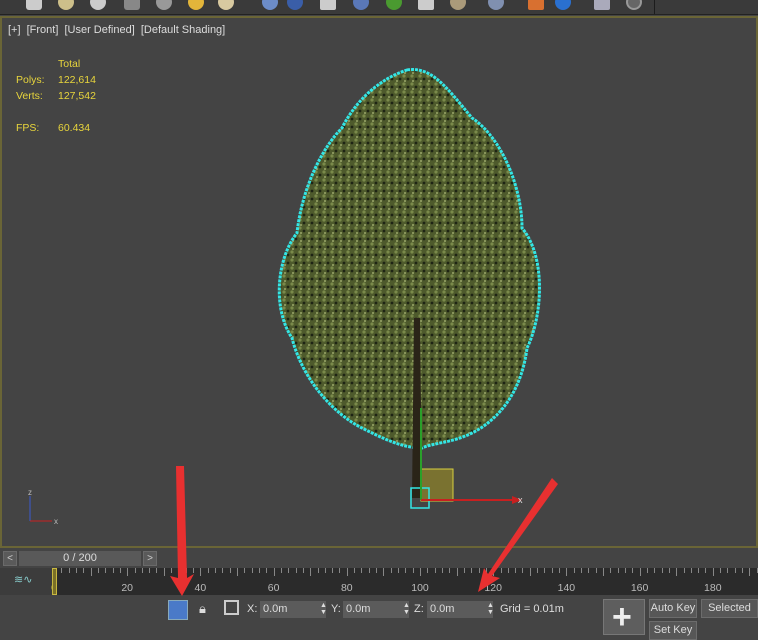 This screenshot has height=640, width=758. Describe the element at coordinates (323, 609) in the screenshot. I see `x-spinner: ▲ ▼` at that location.